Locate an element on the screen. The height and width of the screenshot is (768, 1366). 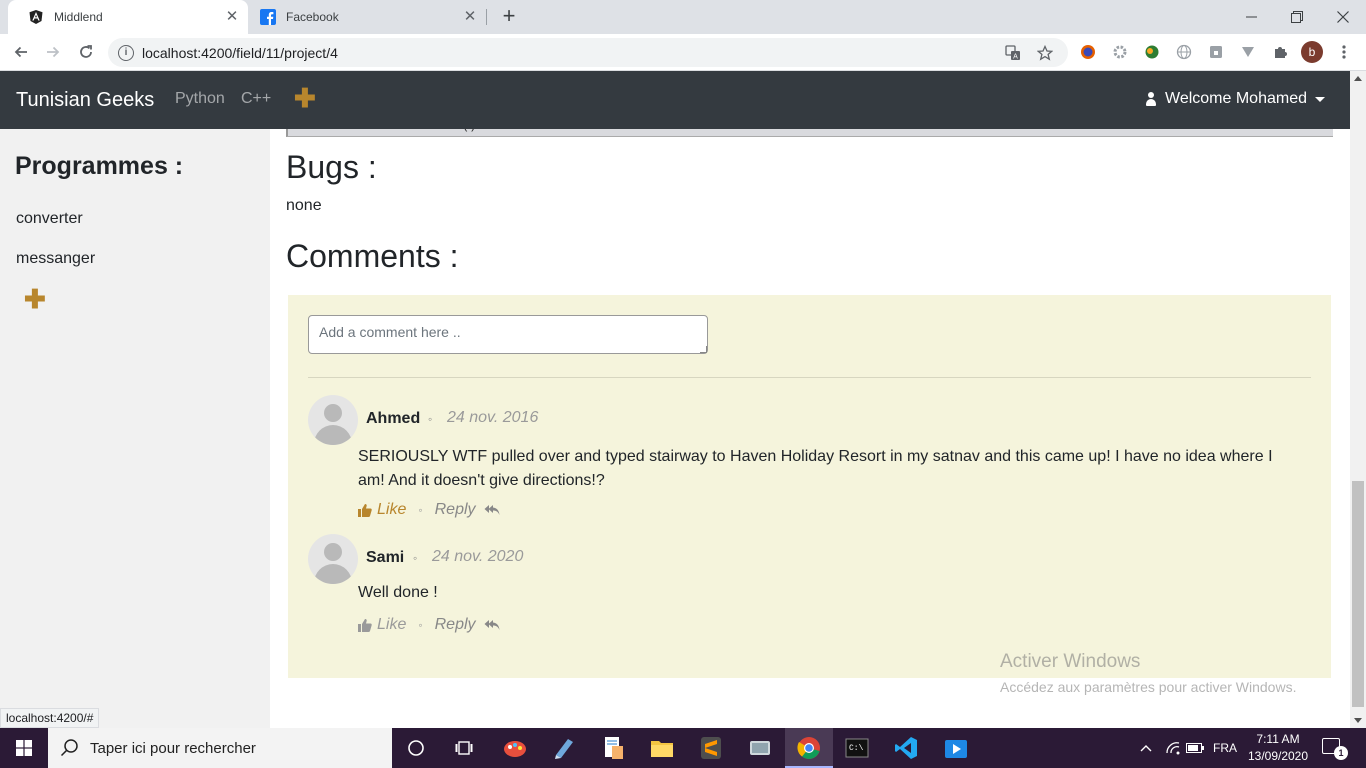
chrome-icon is located at coordinates (809, 748).